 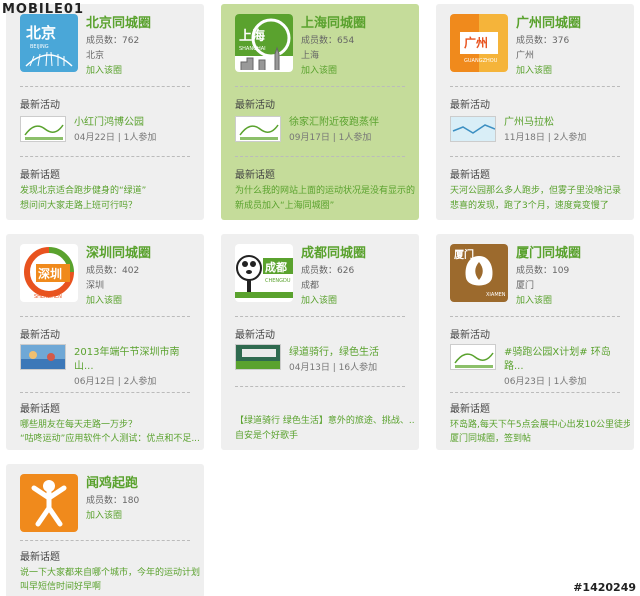 What do you see at coordinates (49, 273) in the screenshot?
I see `shenzhen-logo-icon: 深圳 SHENZHEN` at bounding box center [49, 273].